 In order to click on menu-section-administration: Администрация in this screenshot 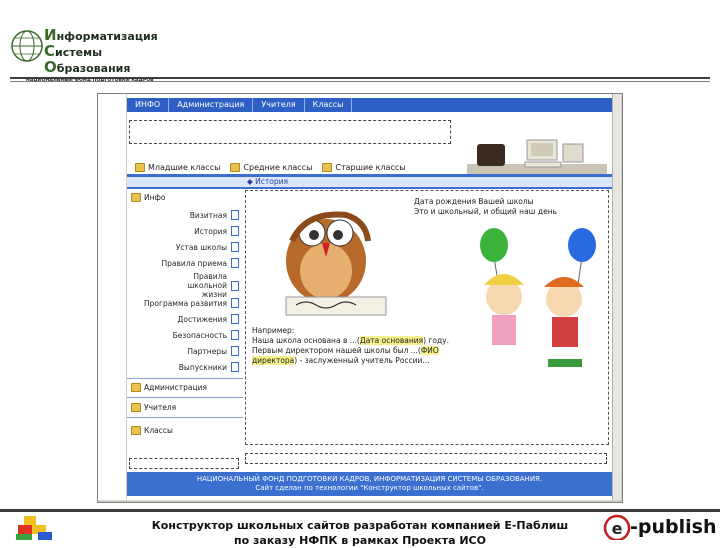, I will do `click(169, 387)`.